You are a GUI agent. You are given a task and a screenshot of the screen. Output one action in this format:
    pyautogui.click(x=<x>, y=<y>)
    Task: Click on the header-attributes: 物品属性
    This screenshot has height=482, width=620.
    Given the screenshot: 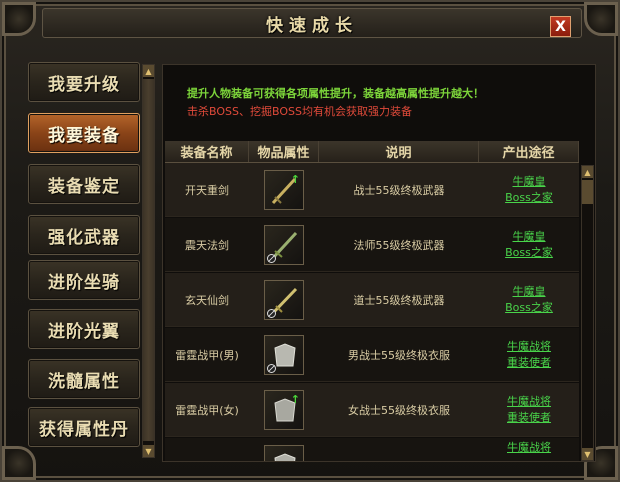 What is the action you would take?
    pyautogui.click(x=284, y=151)
    